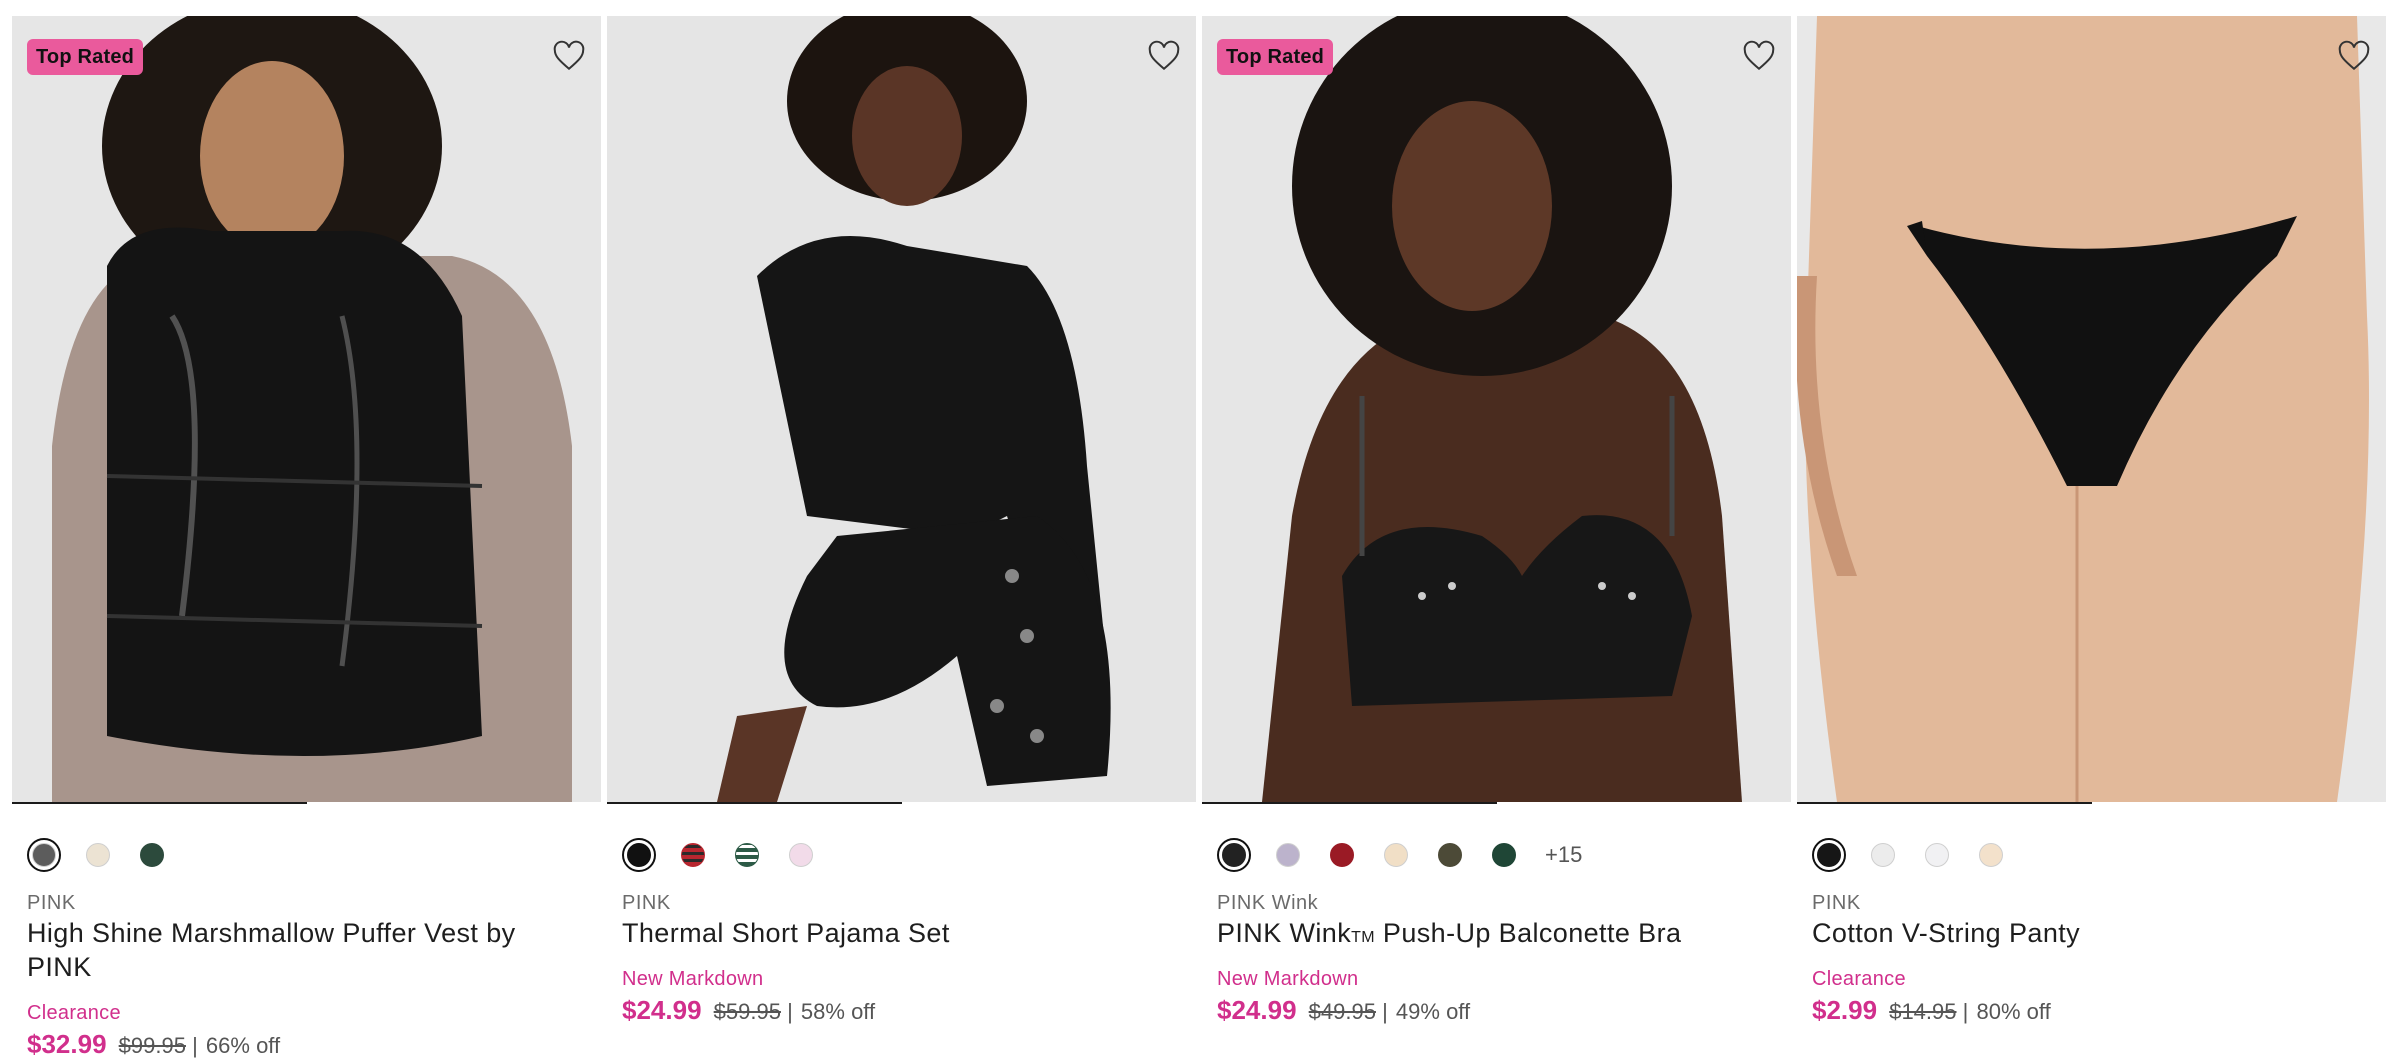  Describe the element at coordinates (1284, 933) in the screenshot. I see `product-name-part: PINK Wink` at that location.